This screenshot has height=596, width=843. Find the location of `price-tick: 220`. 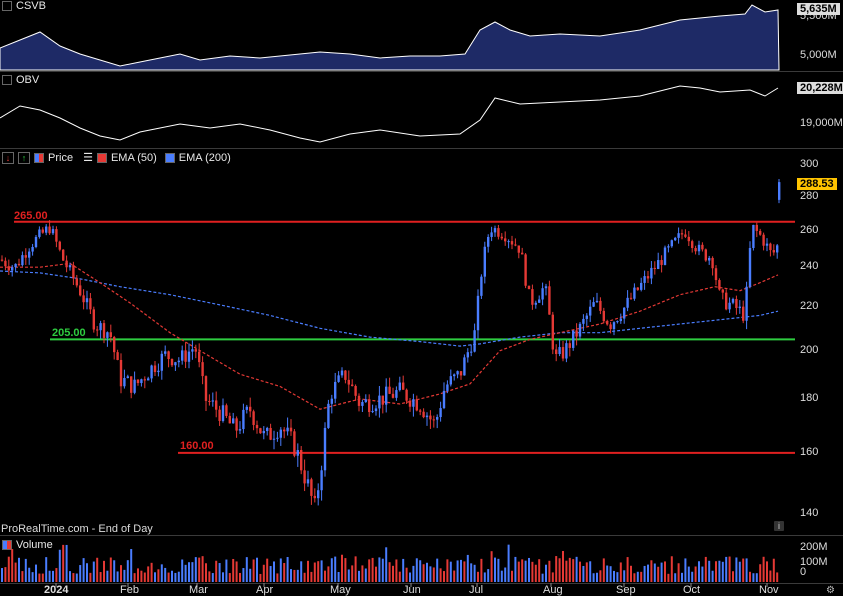

price-tick: 220 is located at coordinates (809, 306).